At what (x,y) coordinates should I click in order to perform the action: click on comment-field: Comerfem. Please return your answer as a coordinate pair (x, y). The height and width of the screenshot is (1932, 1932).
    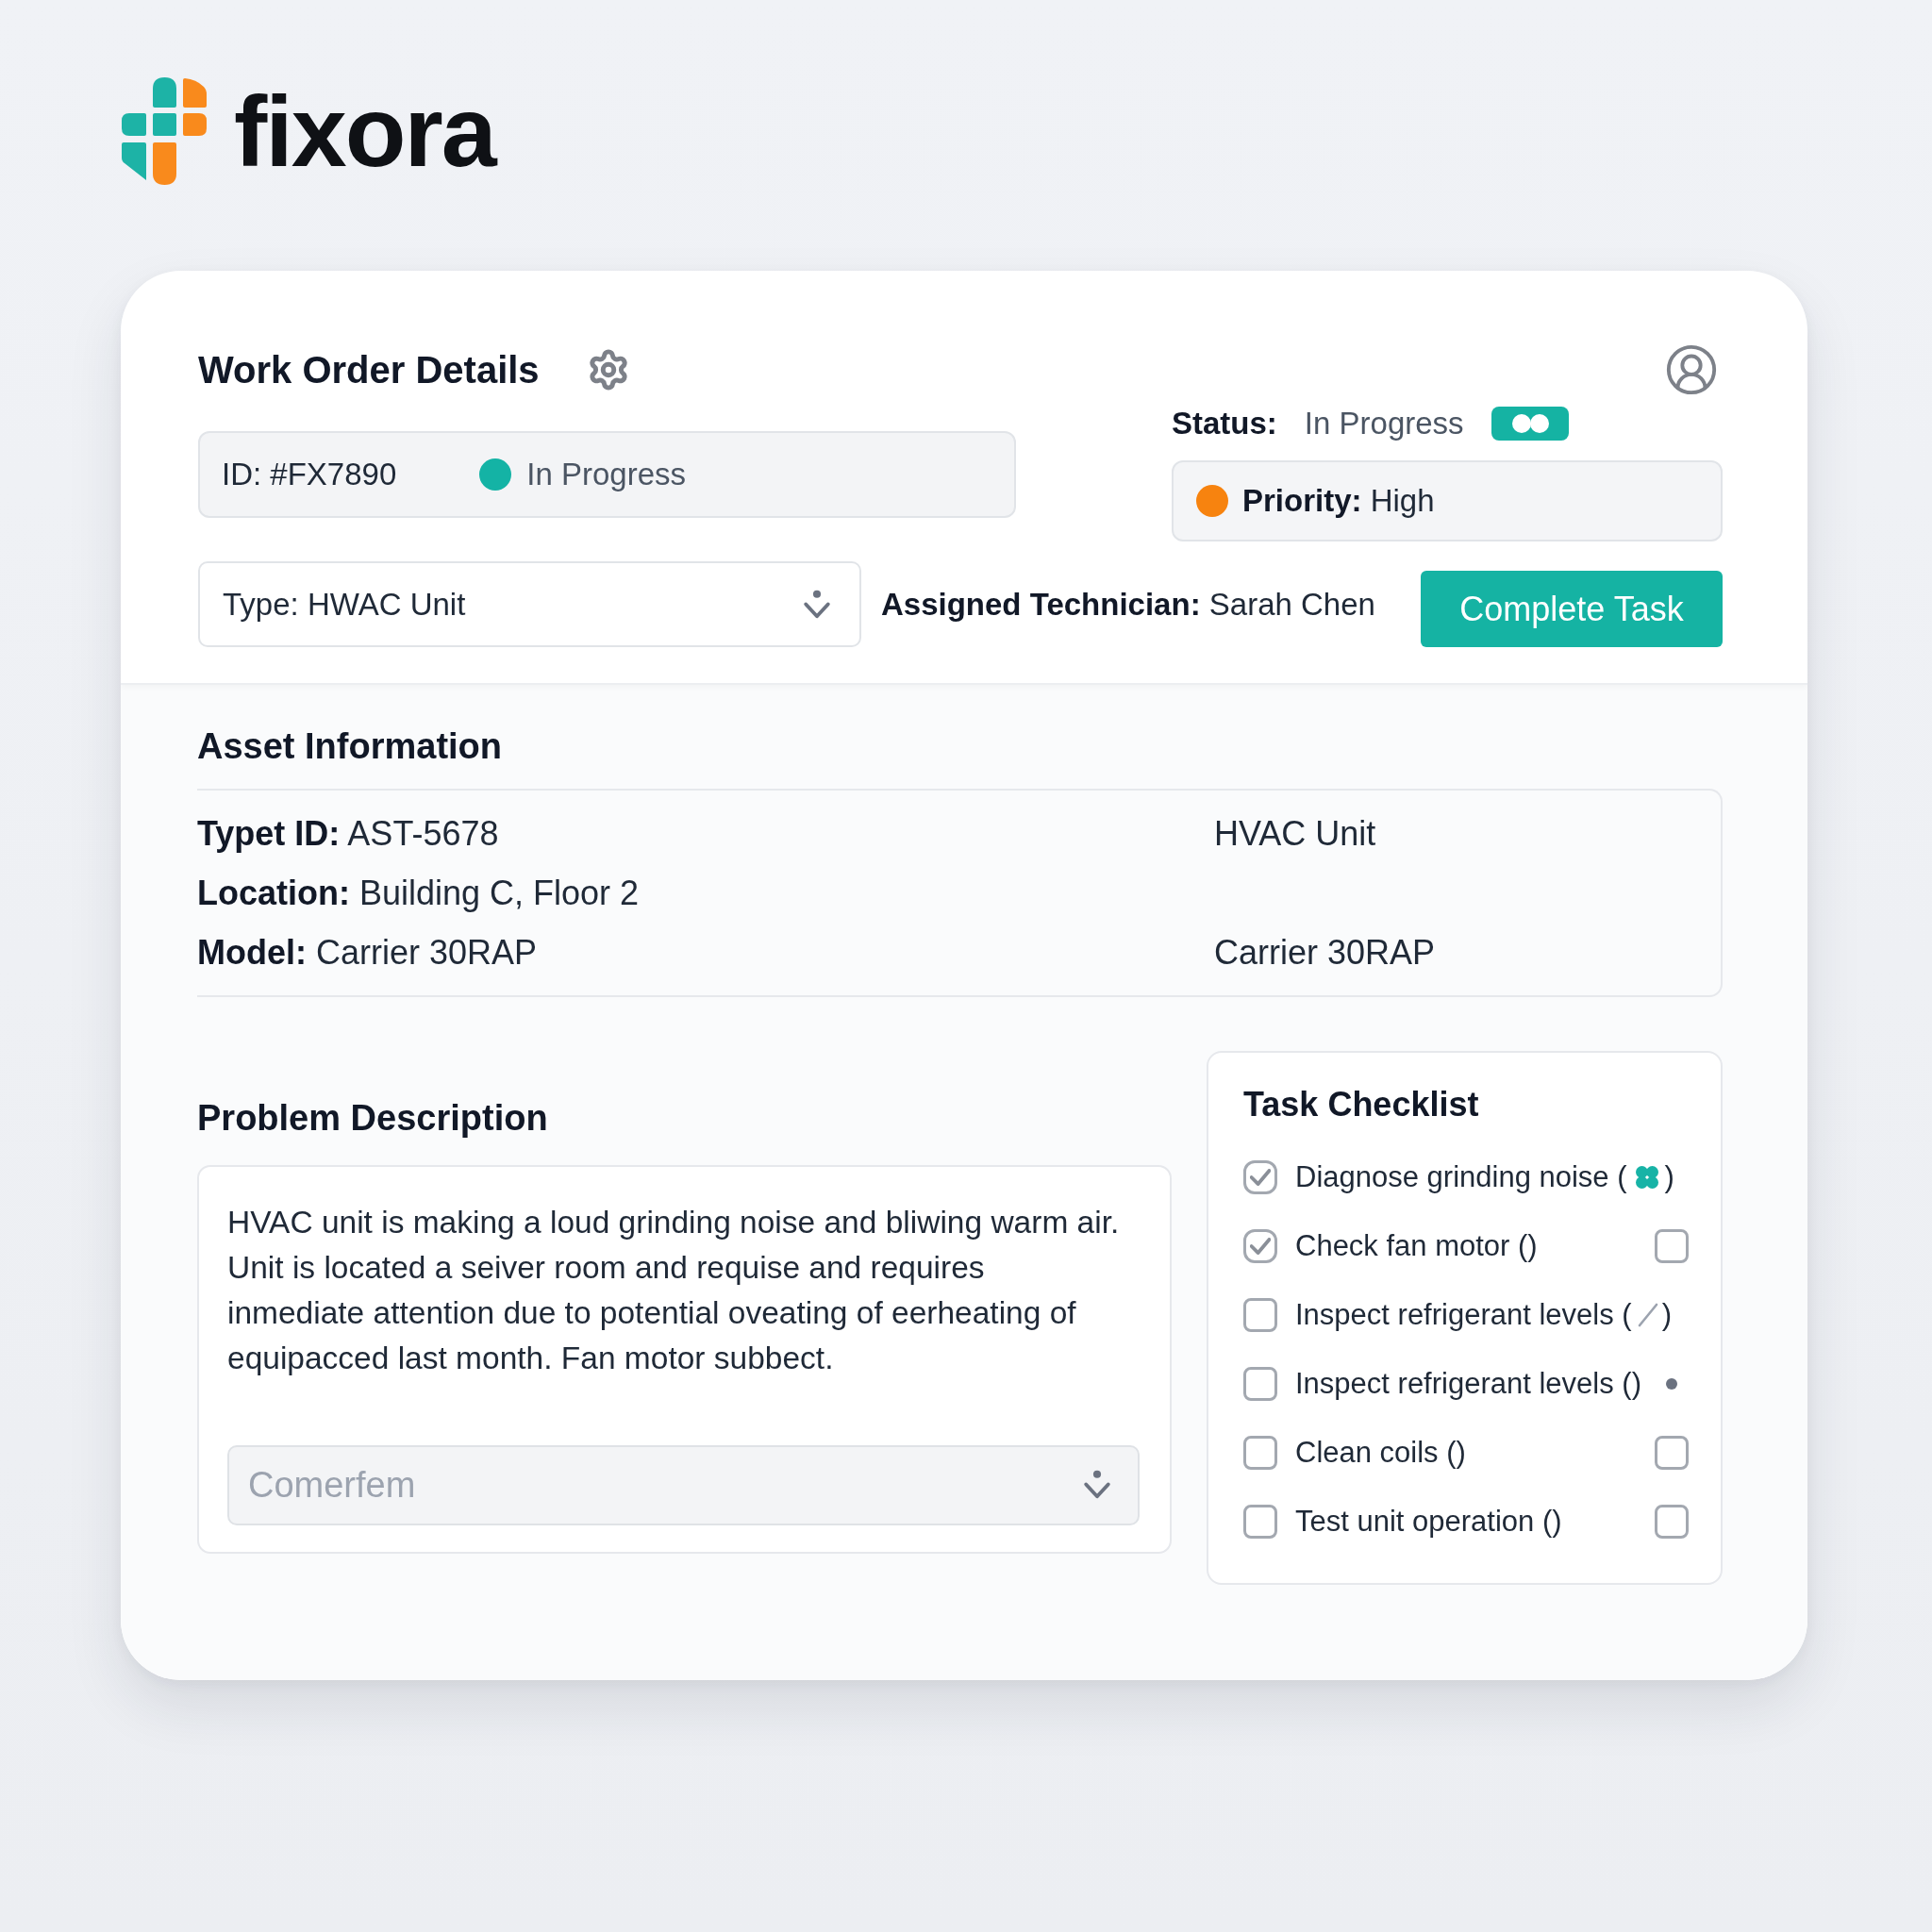
    Looking at the image, I should click on (683, 1485).